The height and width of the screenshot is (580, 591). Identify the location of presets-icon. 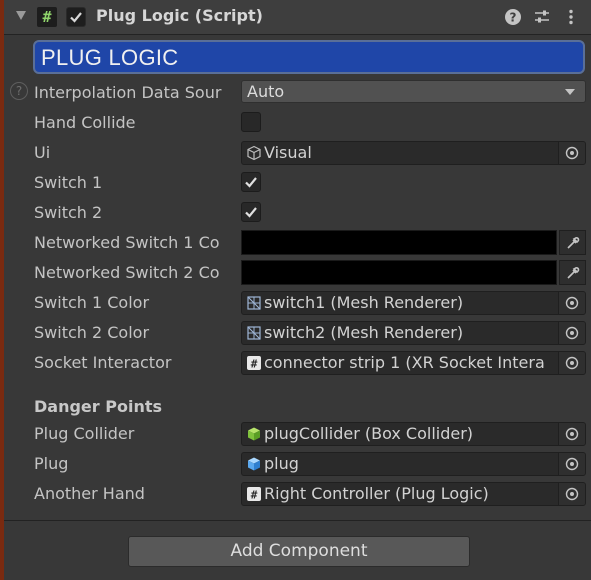
(542, 17).